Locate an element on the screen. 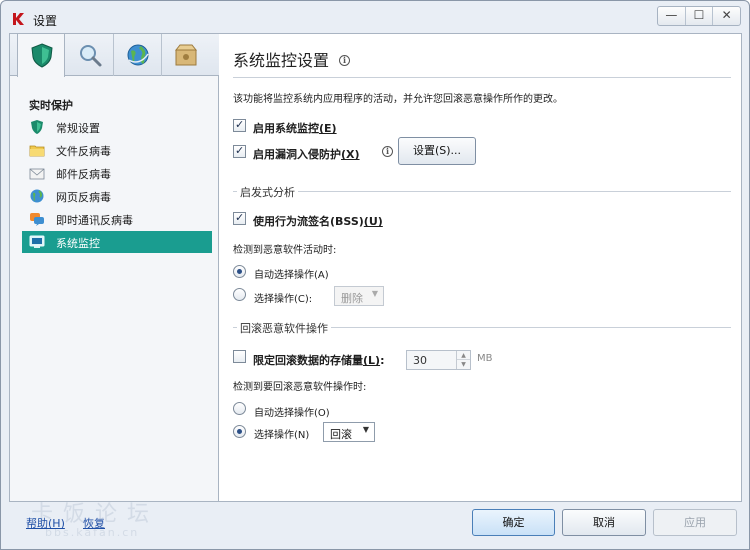 Image resolution: width=750 pixels, height=550 pixels. bss-checkbox: ✓ is located at coordinates (239, 218).